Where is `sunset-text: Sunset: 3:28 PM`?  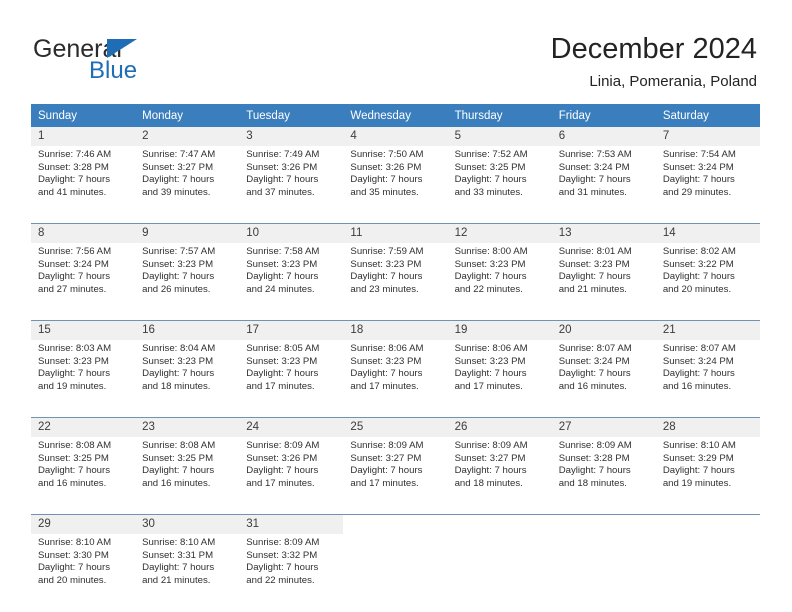 sunset-text: Sunset: 3:28 PM is located at coordinates (594, 458).